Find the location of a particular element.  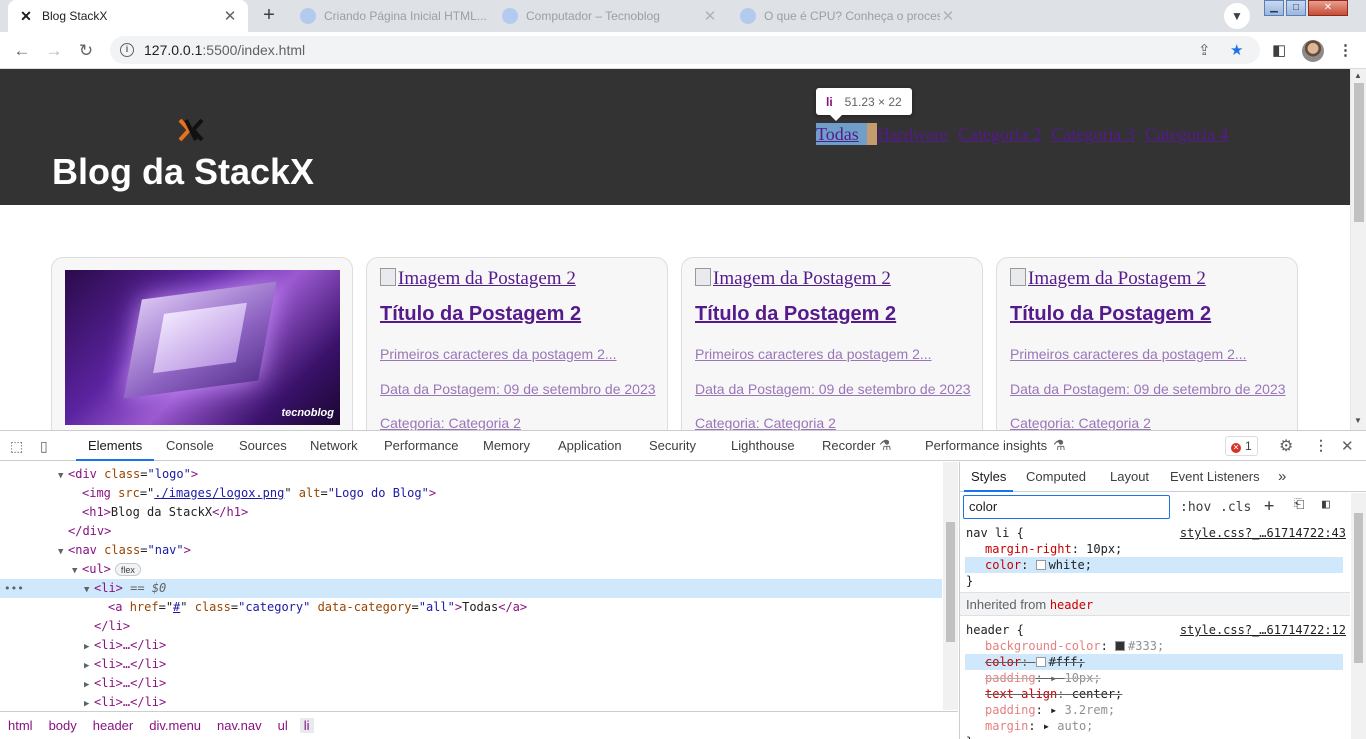

tab-o-que-e-cpu: O que é CPU? Conheça o proces... ✕ is located at coordinates (848, 16).